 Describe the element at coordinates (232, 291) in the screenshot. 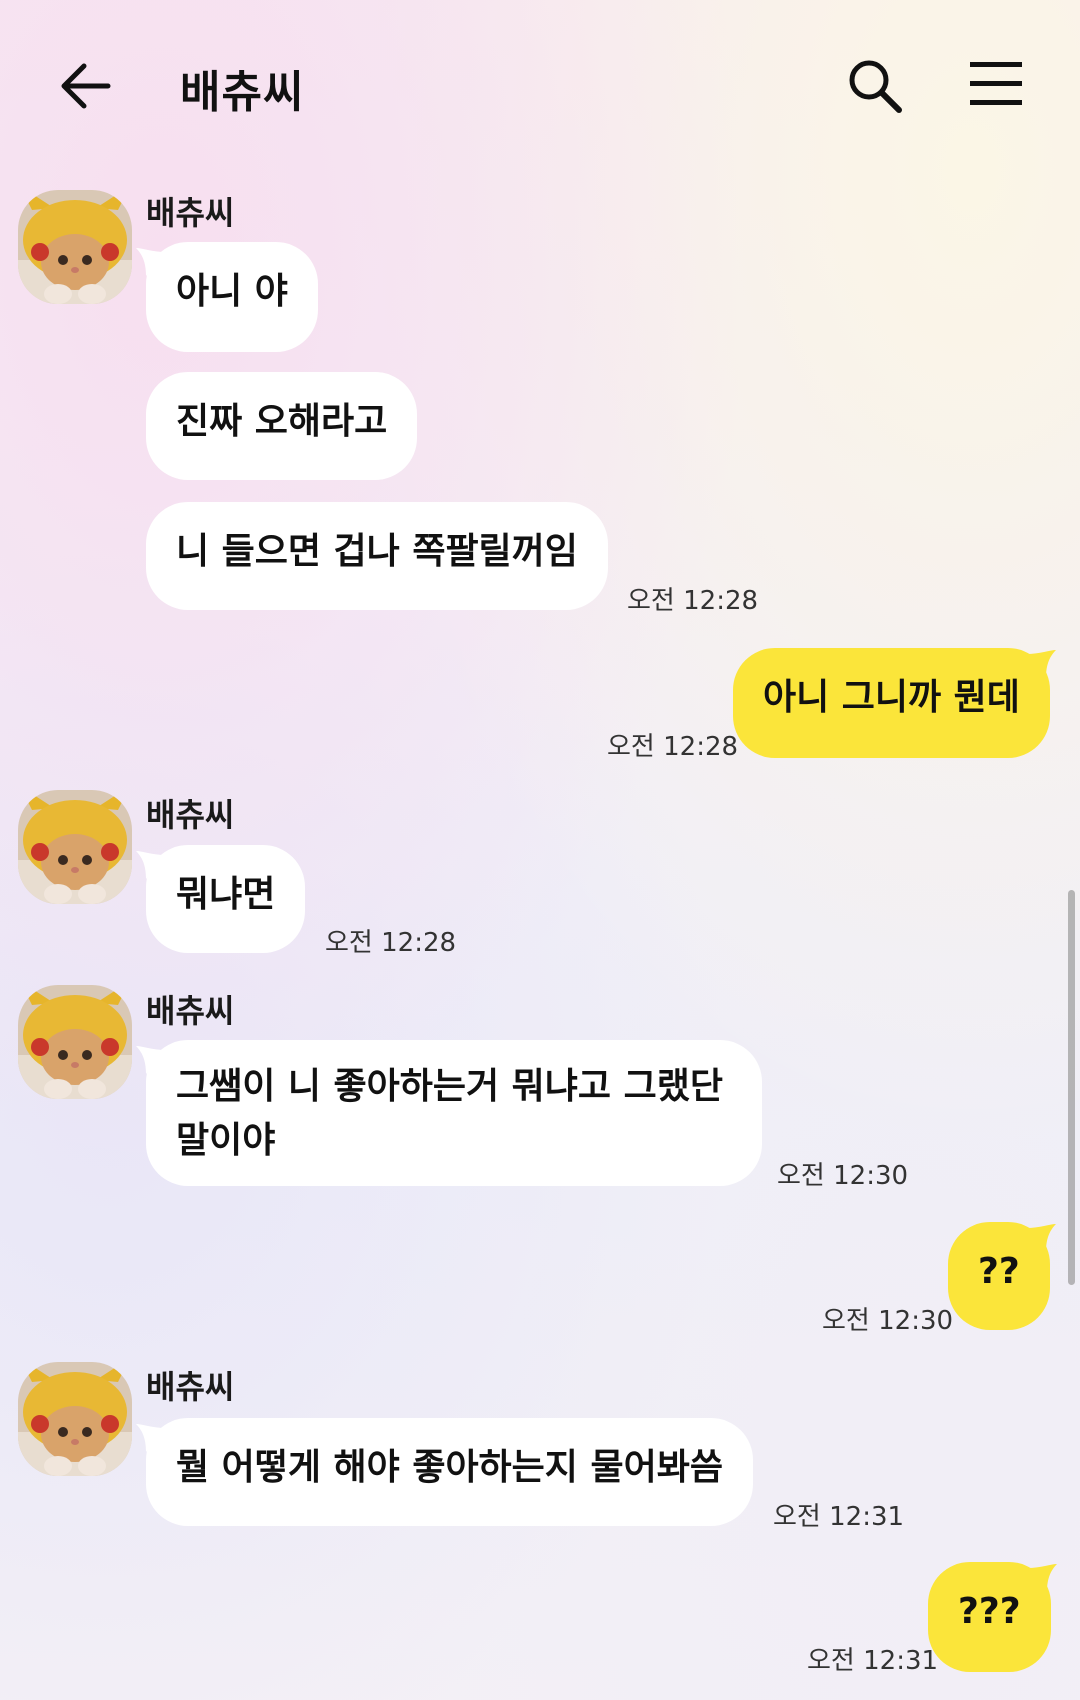

I see `message-text: 아니 야` at that location.